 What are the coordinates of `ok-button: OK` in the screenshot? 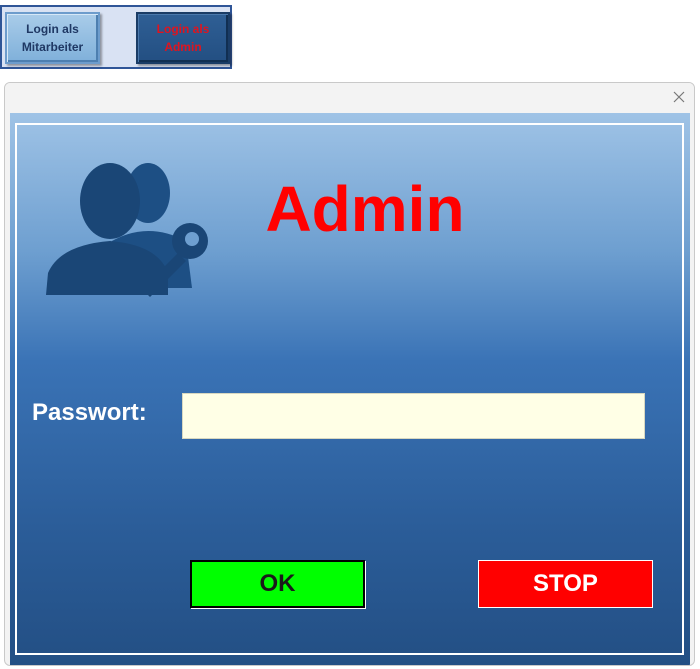 It's located at (277, 584).